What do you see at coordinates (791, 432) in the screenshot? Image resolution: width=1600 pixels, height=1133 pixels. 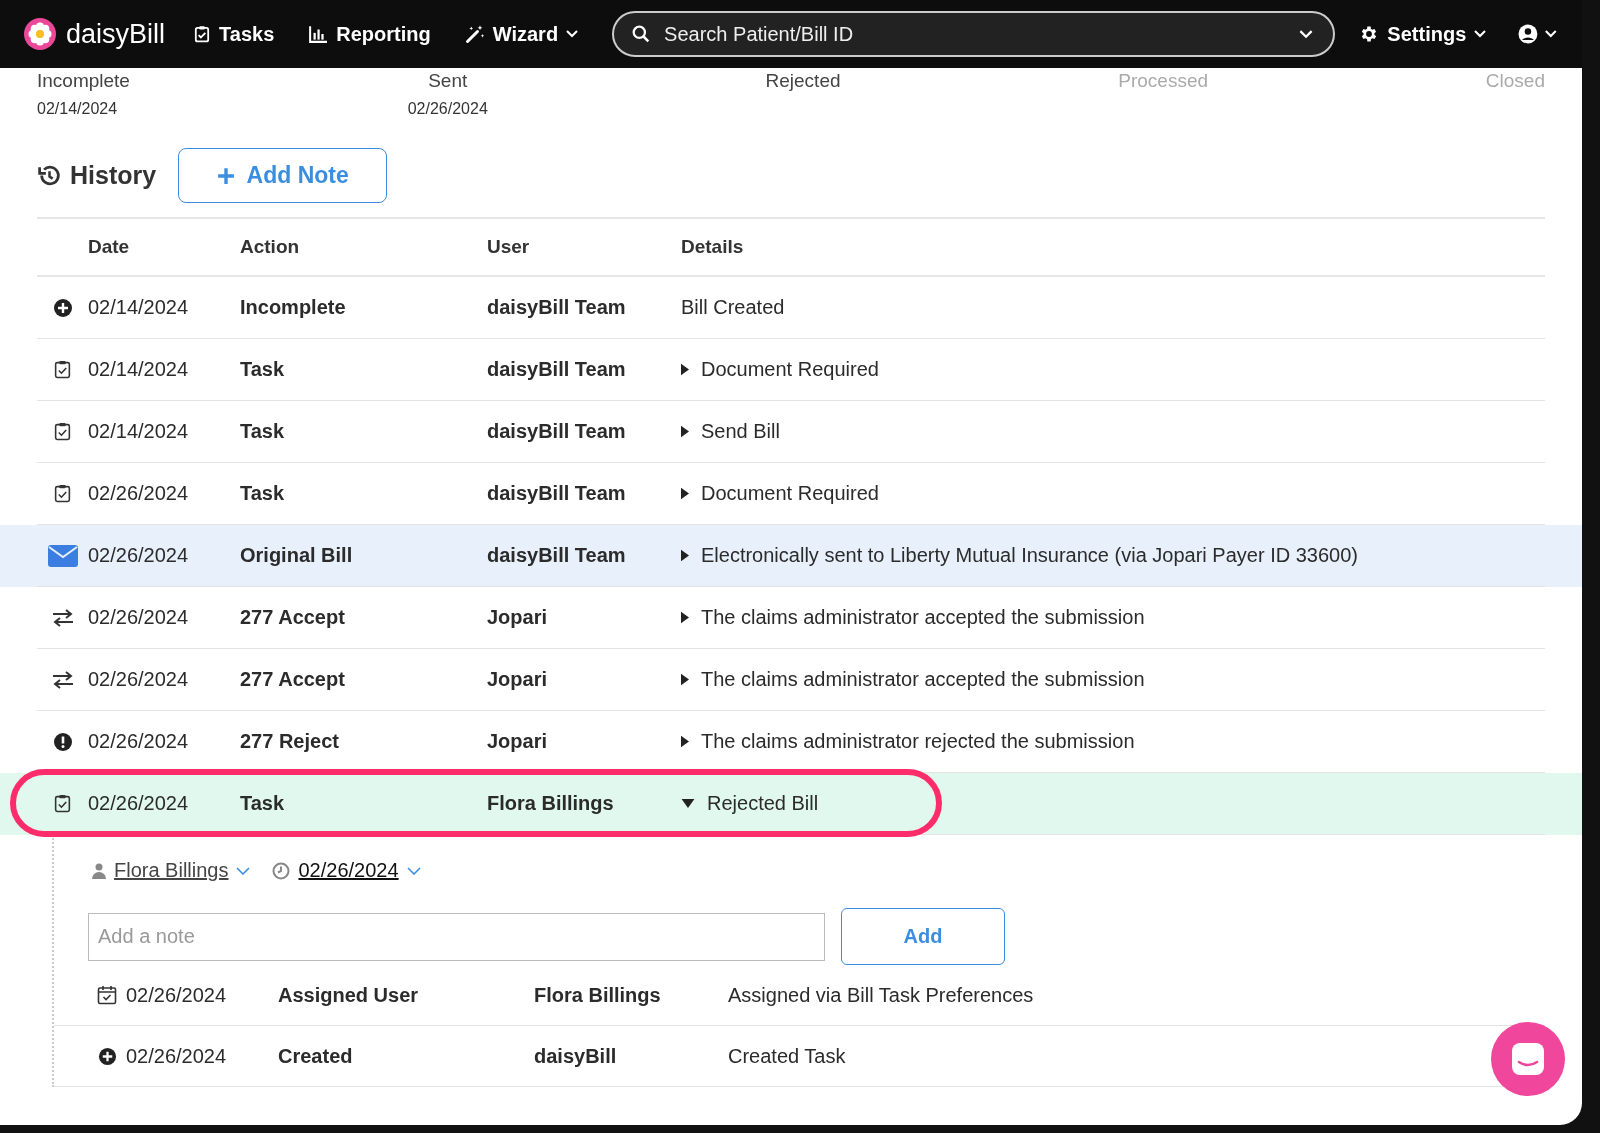 I see `history-row: 02/14/2024 Task daisyBill Team Send Bill` at bounding box center [791, 432].